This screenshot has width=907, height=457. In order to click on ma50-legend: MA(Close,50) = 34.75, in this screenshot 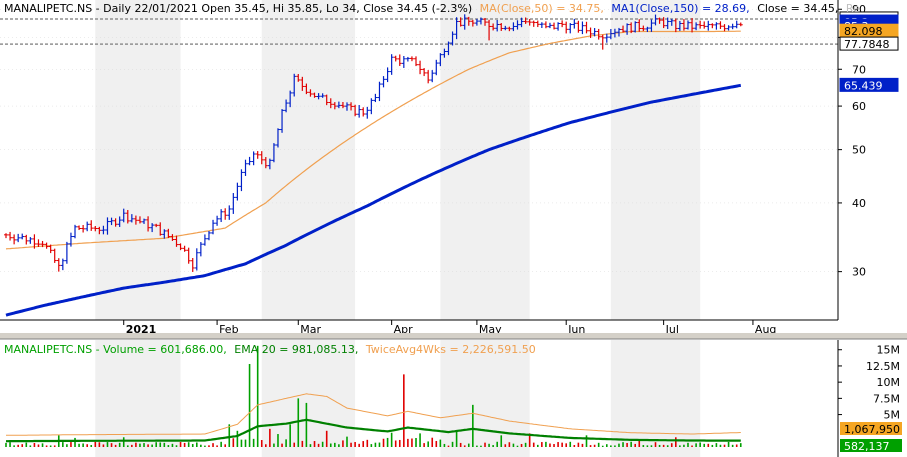, I will do `click(542, 8)`.